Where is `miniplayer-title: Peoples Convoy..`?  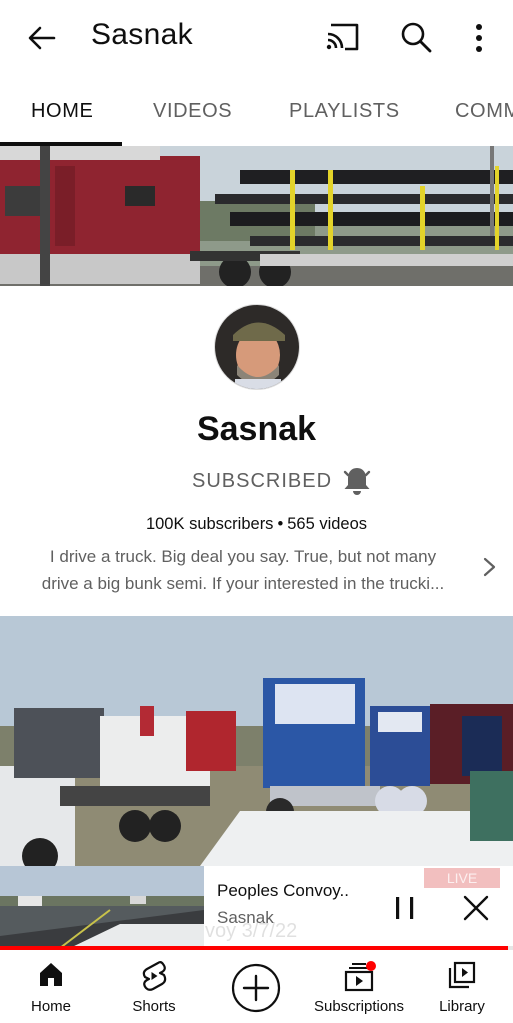 miniplayer-title: Peoples Convoy.. is located at coordinates (283, 891).